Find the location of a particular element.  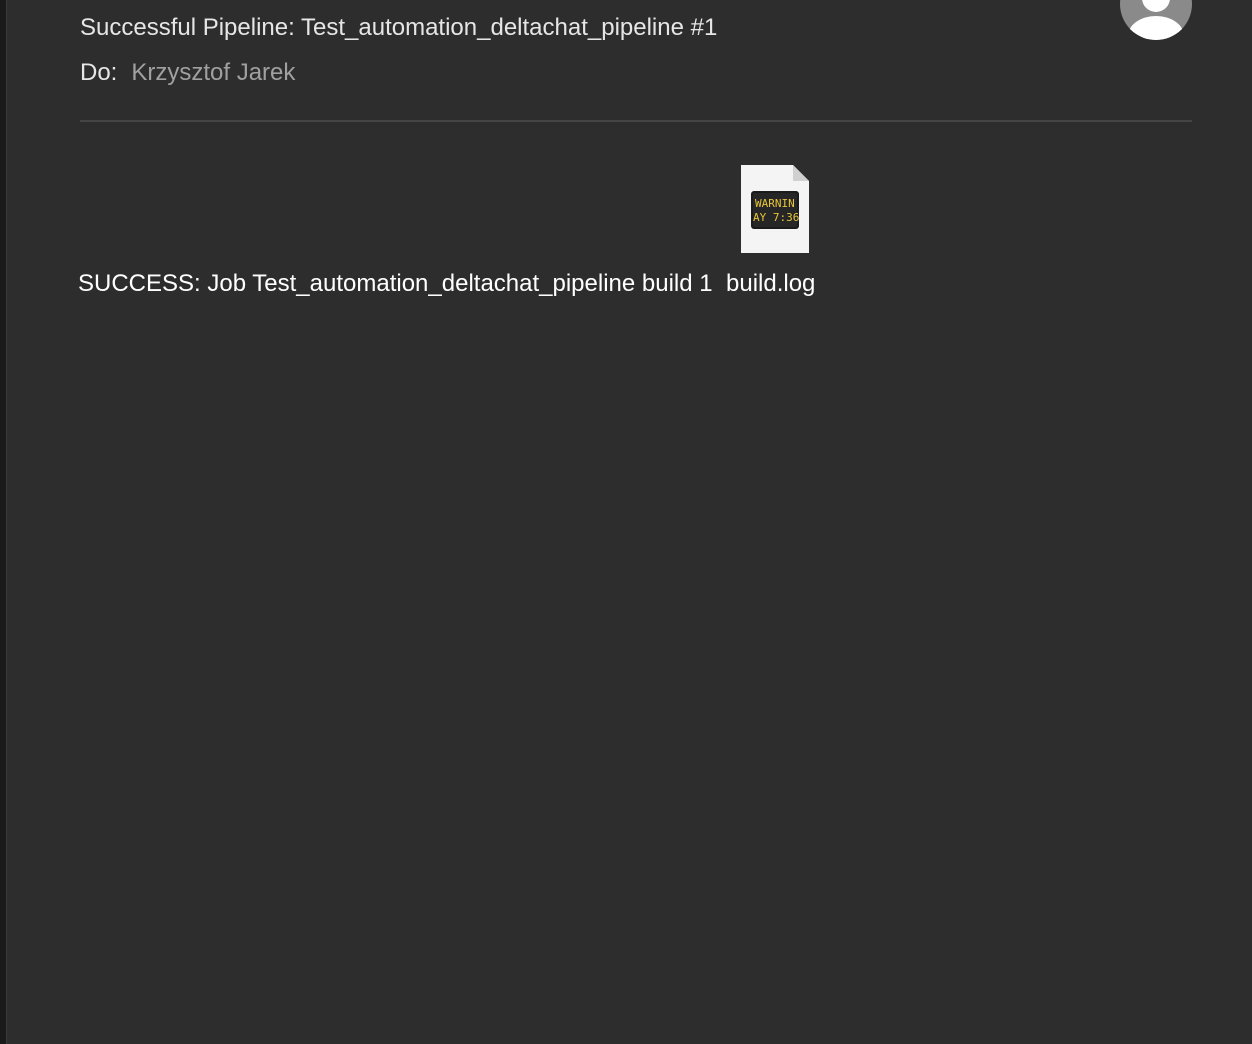

console-log-file-icon: WARNIN AY 7:36 is located at coordinates (775, 209).